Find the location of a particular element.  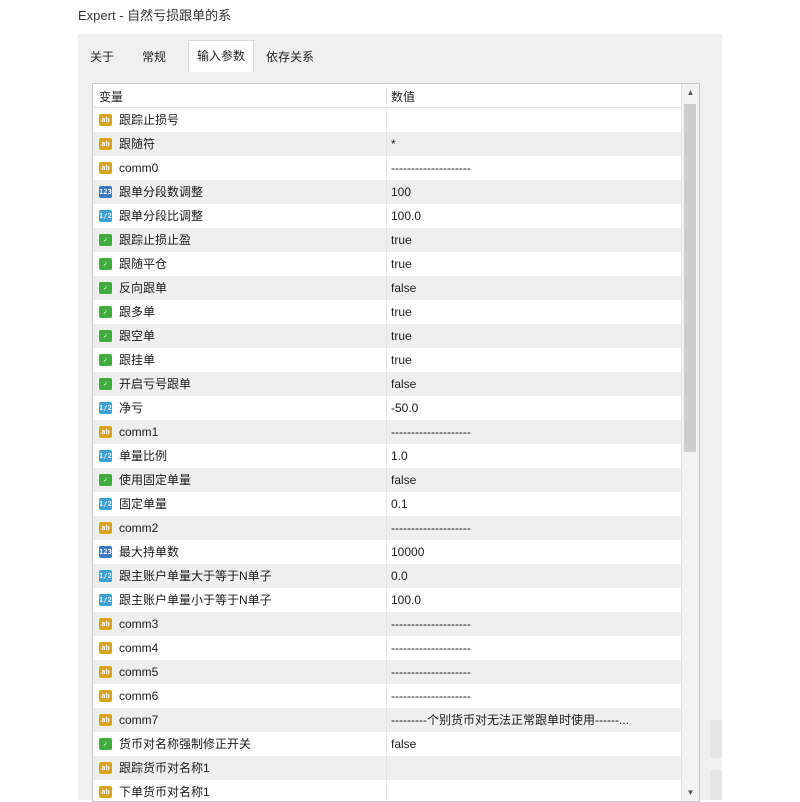

parameter-row: 1/2 净亏 -50.0 is located at coordinates (387, 408).